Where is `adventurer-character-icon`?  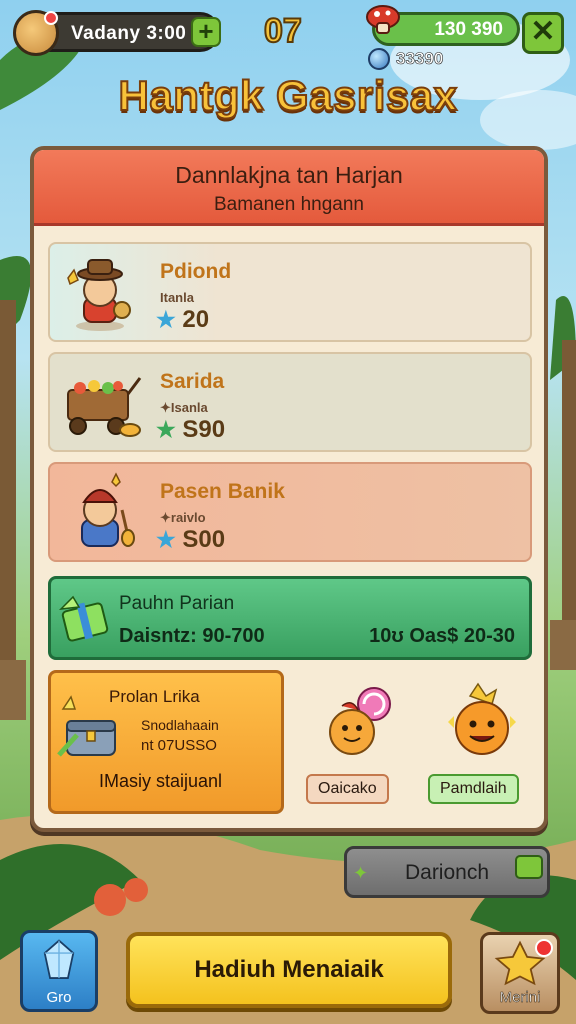 adventurer-character-icon is located at coordinates (99, 295).